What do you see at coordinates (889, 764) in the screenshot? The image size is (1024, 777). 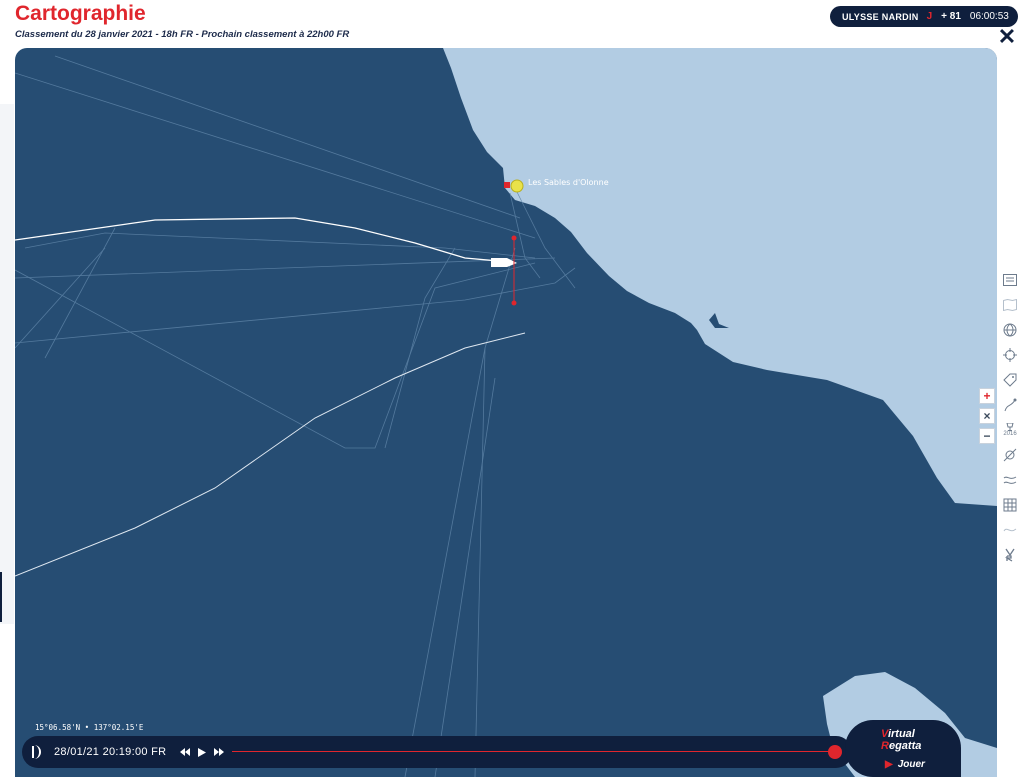 I see `play-triangle-icon: ▶` at bounding box center [889, 764].